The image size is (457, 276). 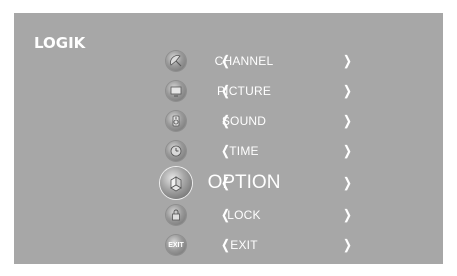 I want to click on menu-item-time: ❬ TIME ❭, so click(x=228, y=151).